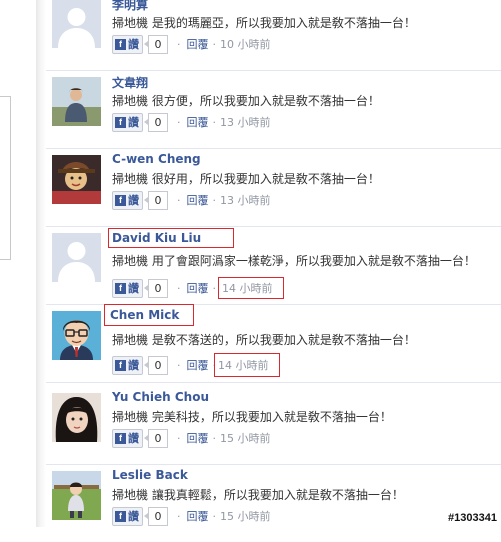 This screenshot has height=542, width=501. Describe the element at coordinates (171, 238) in the screenshot. I see `commenter-name: David Kiu Liu` at that location.